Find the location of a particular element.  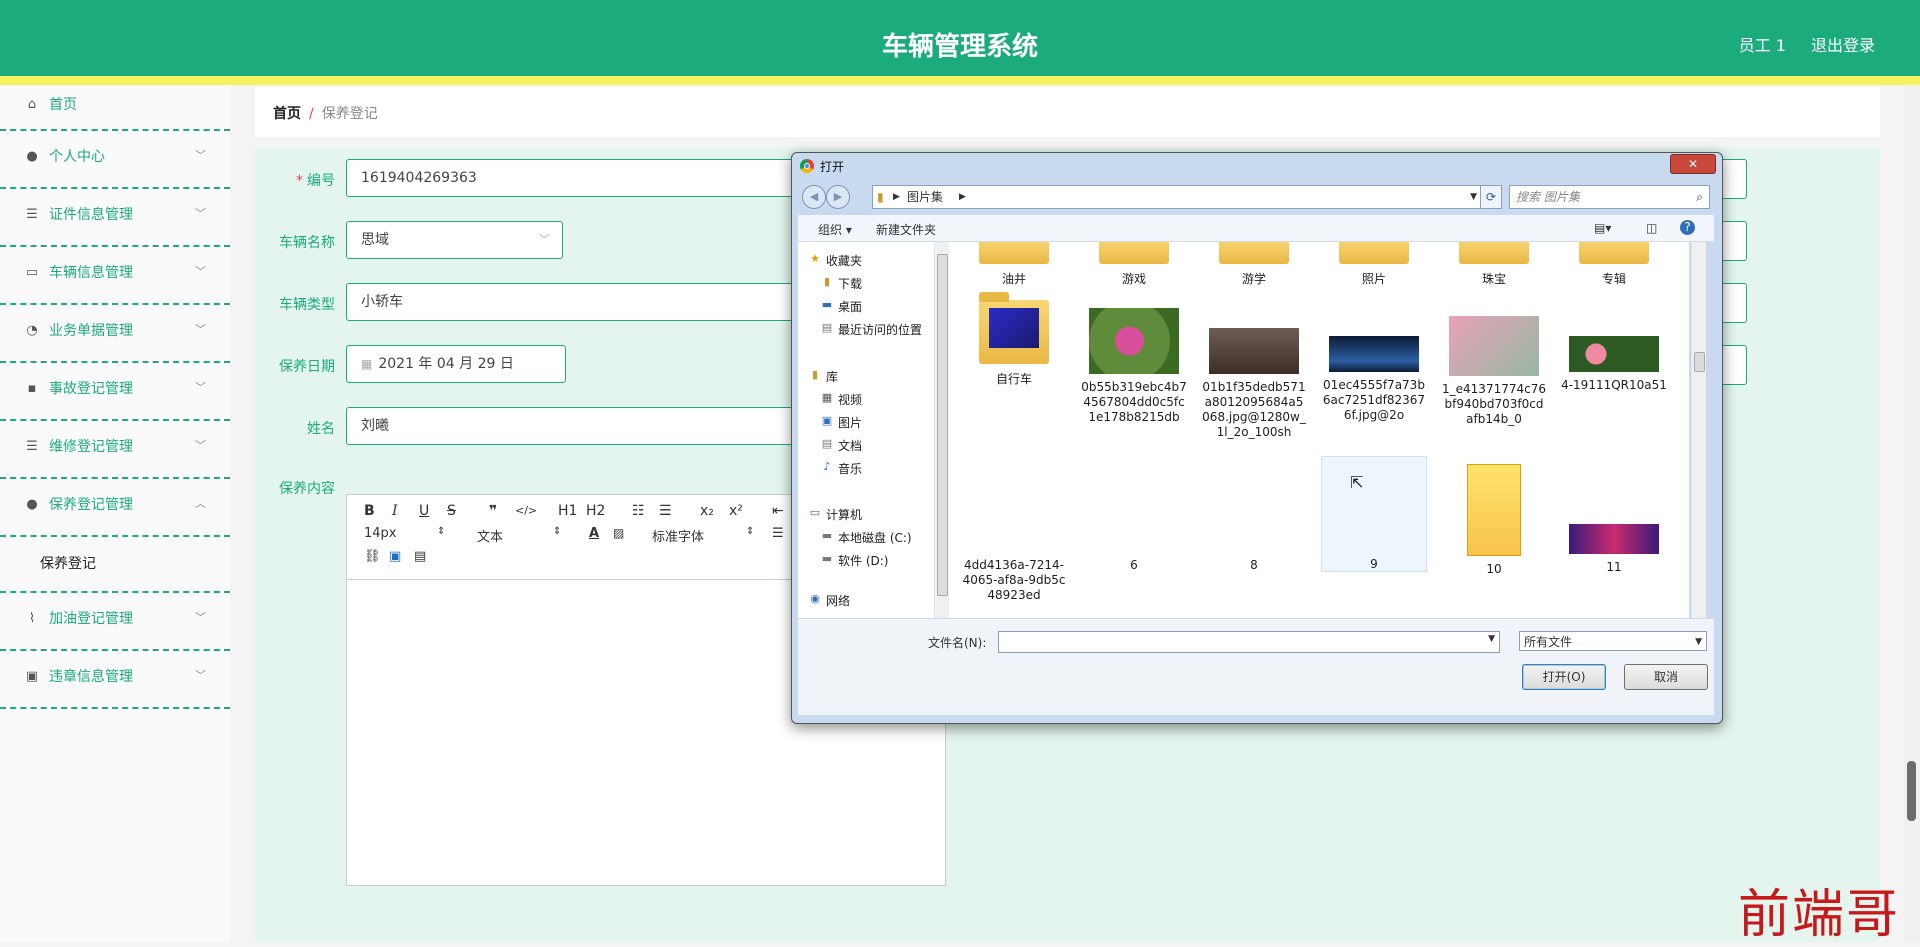

sidebar-item-repairs: ☰ 维修登记管理 ﹀ is located at coordinates (115, 450).